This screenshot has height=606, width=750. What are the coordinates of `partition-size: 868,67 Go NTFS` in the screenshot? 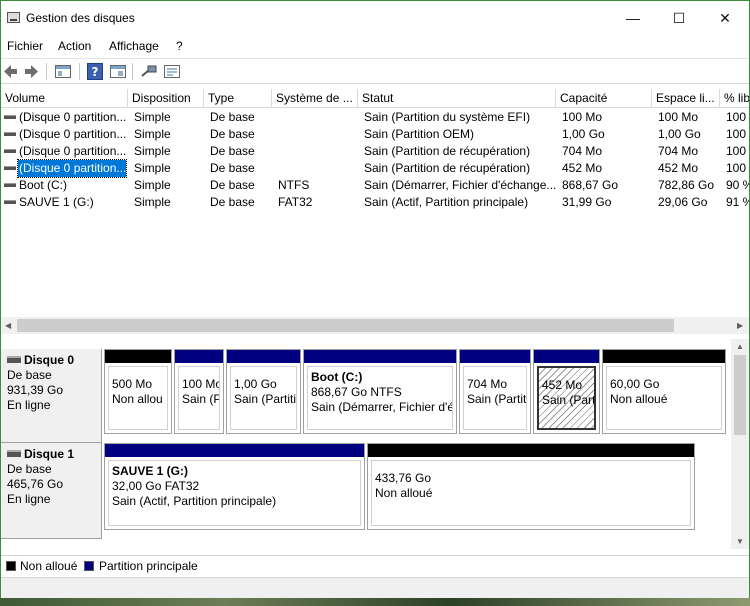 It's located at (356, 392).